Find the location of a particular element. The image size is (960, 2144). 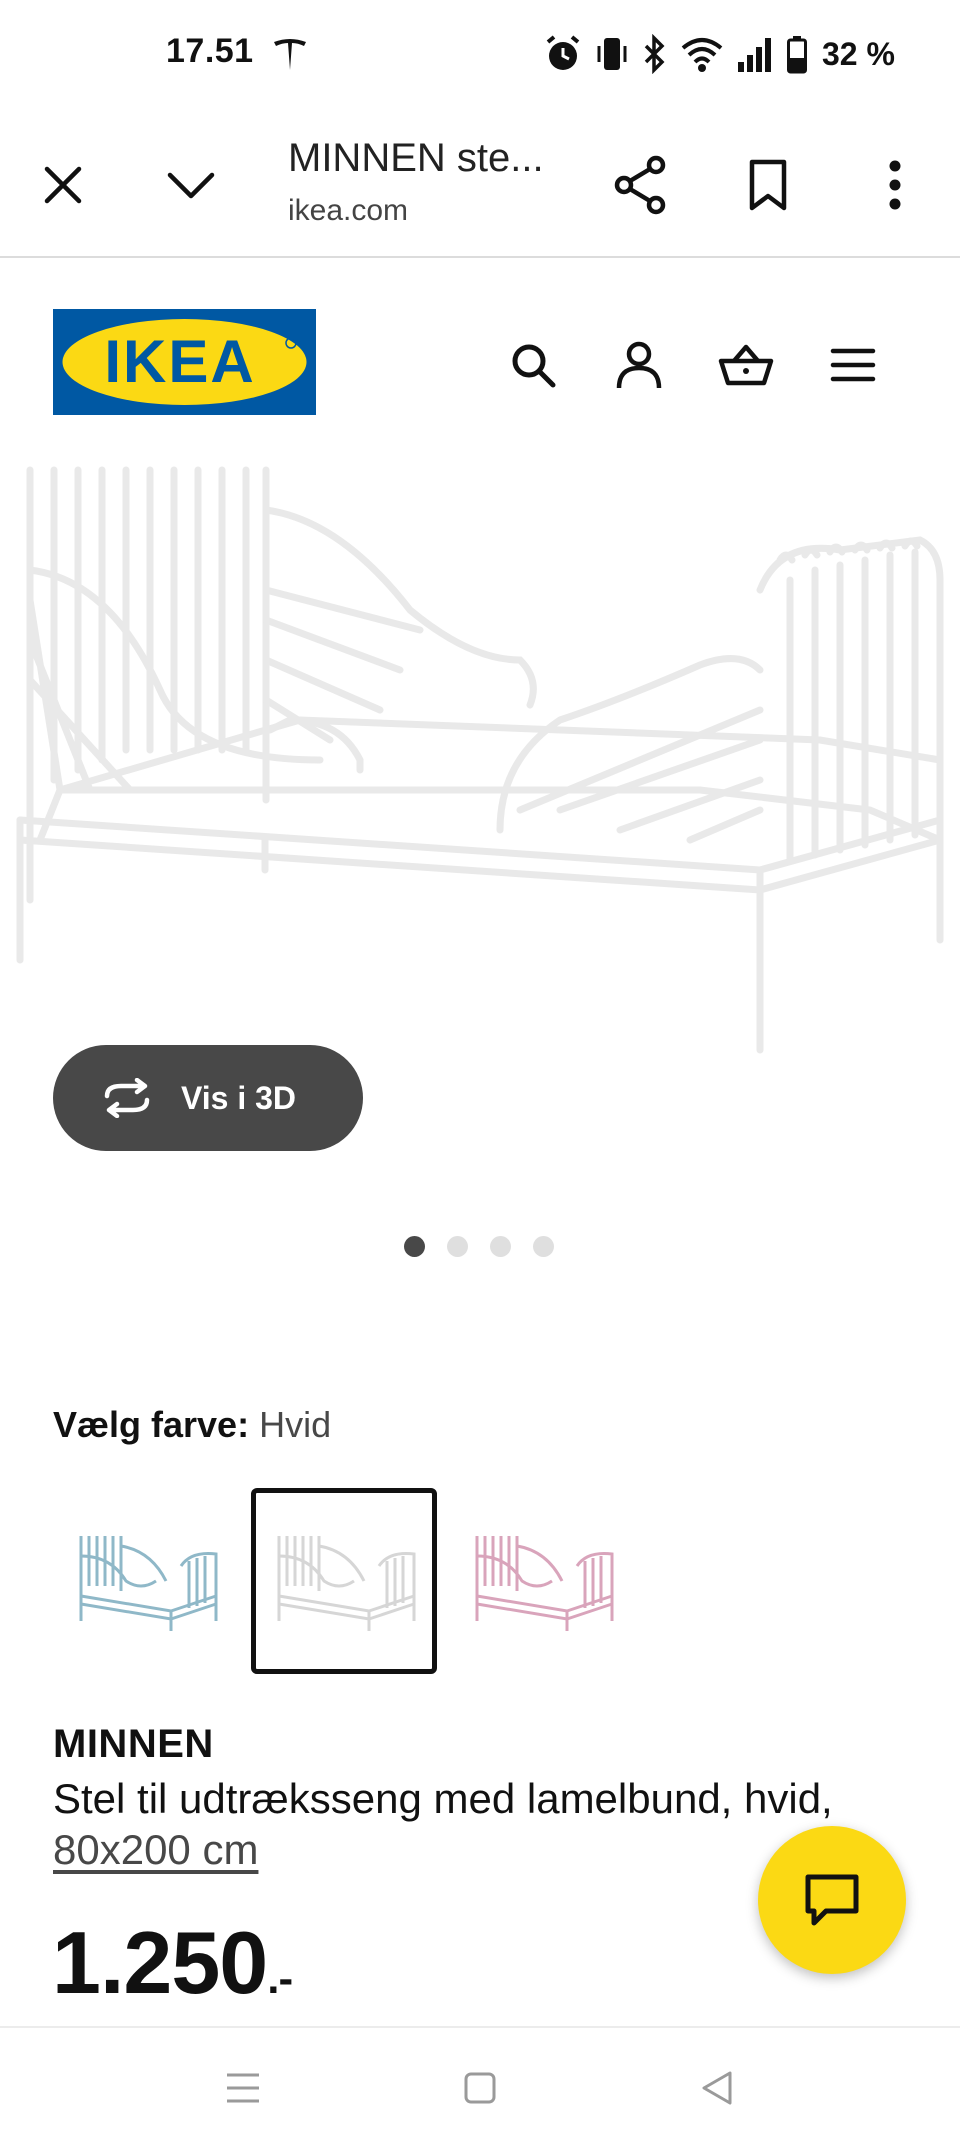

more-options-button is located at coordinates (895, 185).